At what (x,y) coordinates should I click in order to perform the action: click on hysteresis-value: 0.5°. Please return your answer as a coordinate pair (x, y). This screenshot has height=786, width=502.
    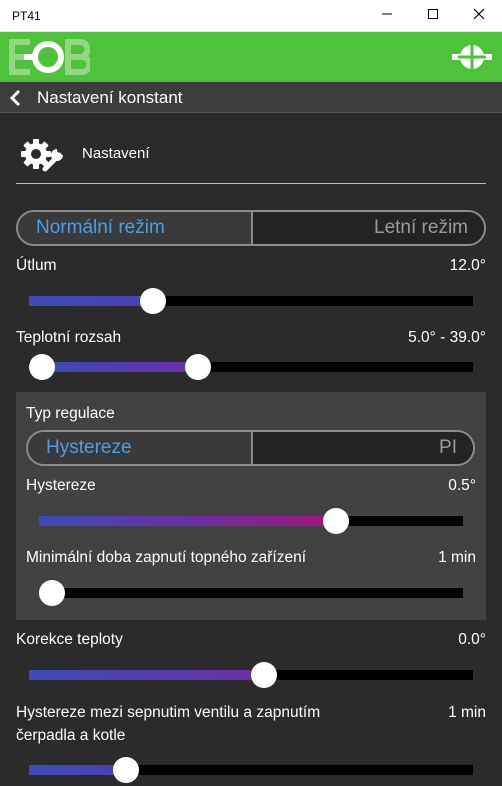
    Looking at the image, I should click on (462, 485).